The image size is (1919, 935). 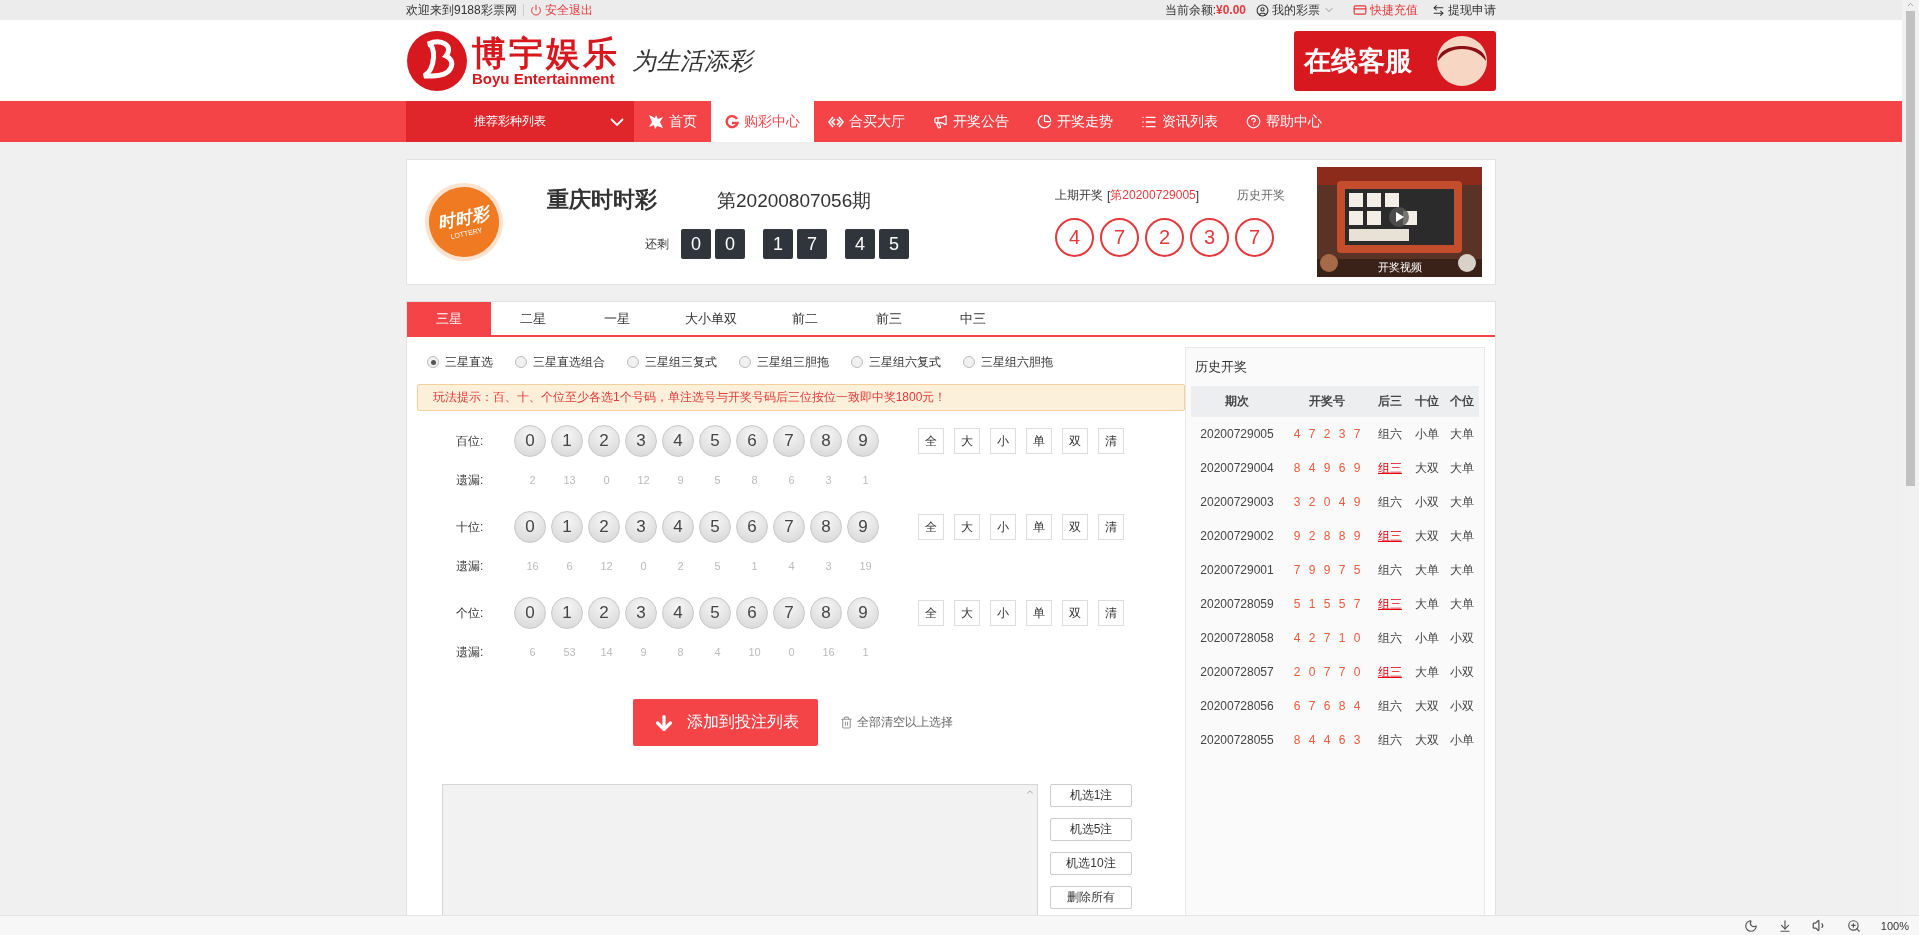 I want to click on zoom-icon, so click(x=1853, y=925).